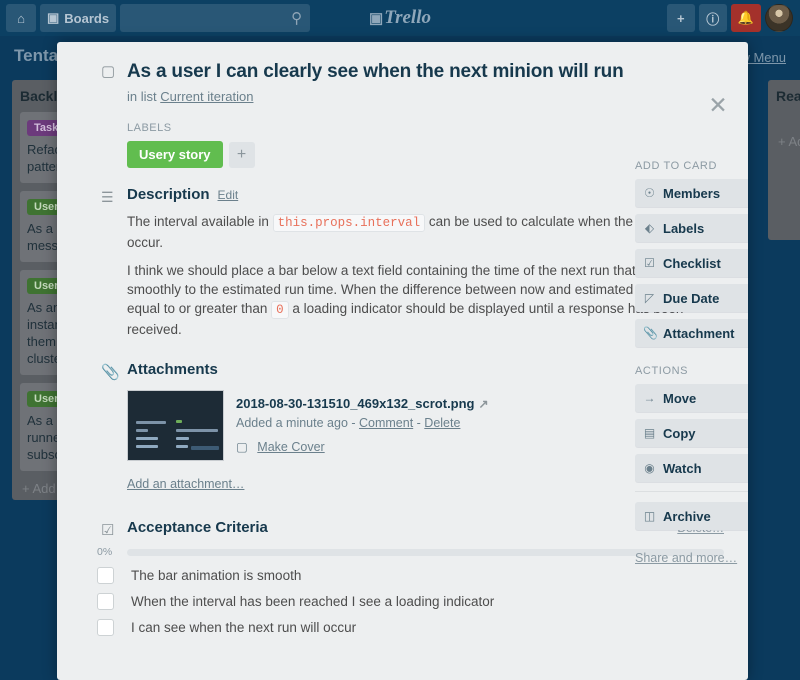  What do you see at coordinates (676, 166) in the screenshot?
I see `add-to-card-heading: ADD TO CARD` at bounding box center [676, 166].